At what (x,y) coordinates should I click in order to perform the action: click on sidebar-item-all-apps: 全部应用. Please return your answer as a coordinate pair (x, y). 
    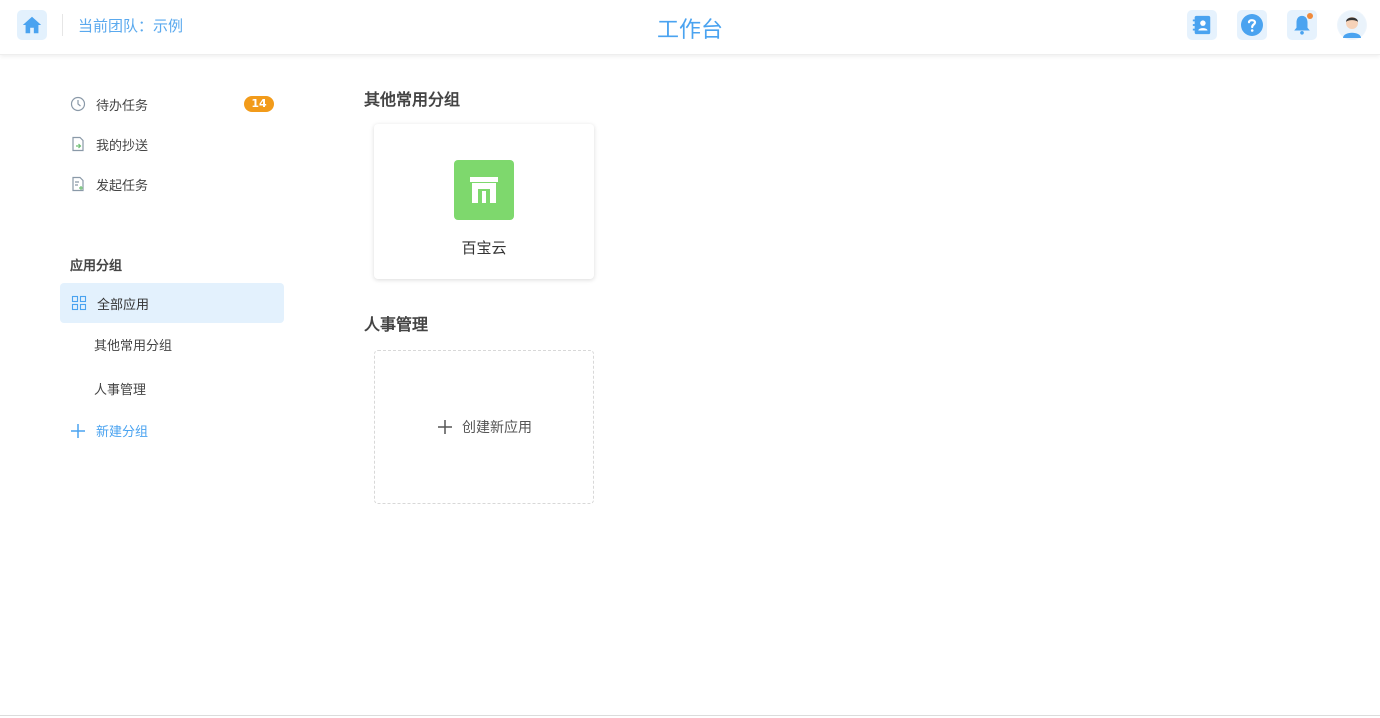
    Looking at the image, I should click on (172, 303).